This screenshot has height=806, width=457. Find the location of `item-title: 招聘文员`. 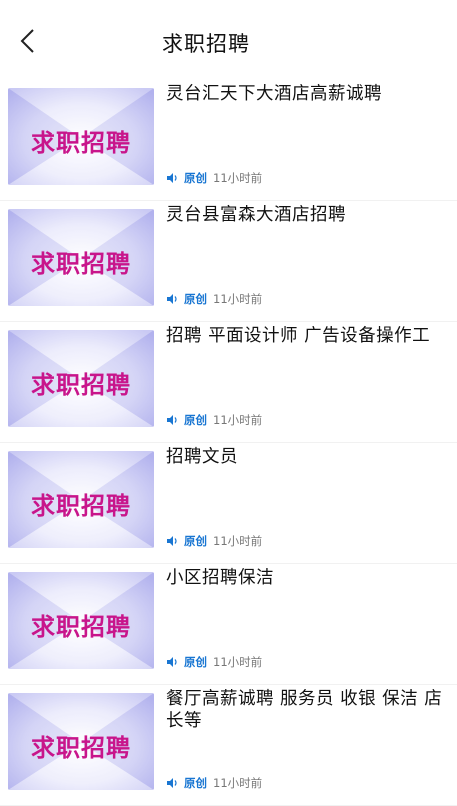

item-title: 招聘文员 is located at coordinates (306, 457).